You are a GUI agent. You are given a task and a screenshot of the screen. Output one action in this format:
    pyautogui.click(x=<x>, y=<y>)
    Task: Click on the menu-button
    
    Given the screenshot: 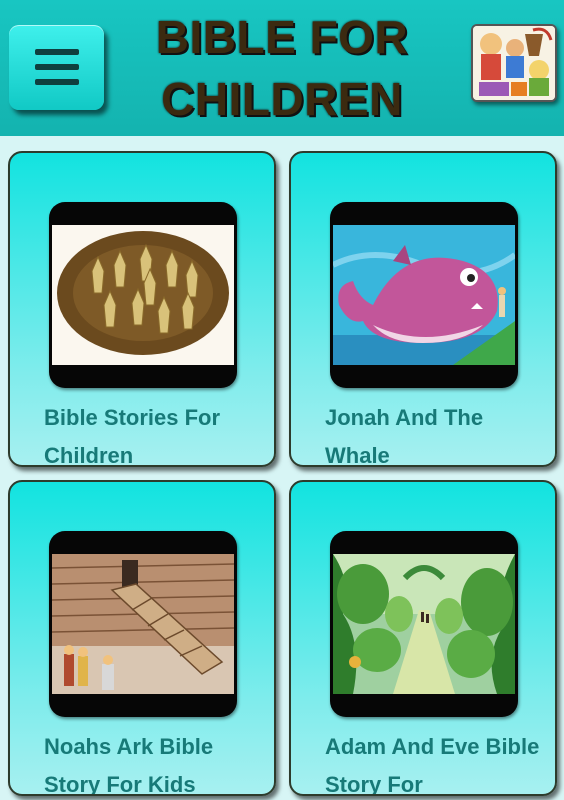 What is the action you would take?
    pyautogui.click(x=56, y=67)
    